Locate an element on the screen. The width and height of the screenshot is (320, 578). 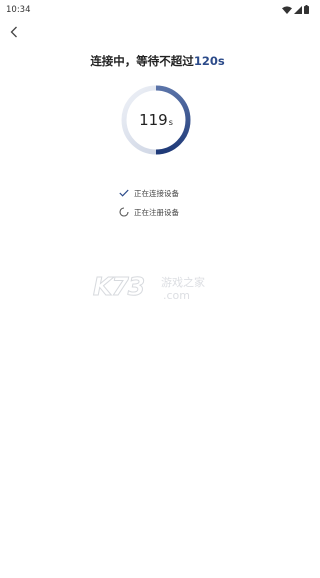
chevron-left-icon is located at coordinates (14, 32).